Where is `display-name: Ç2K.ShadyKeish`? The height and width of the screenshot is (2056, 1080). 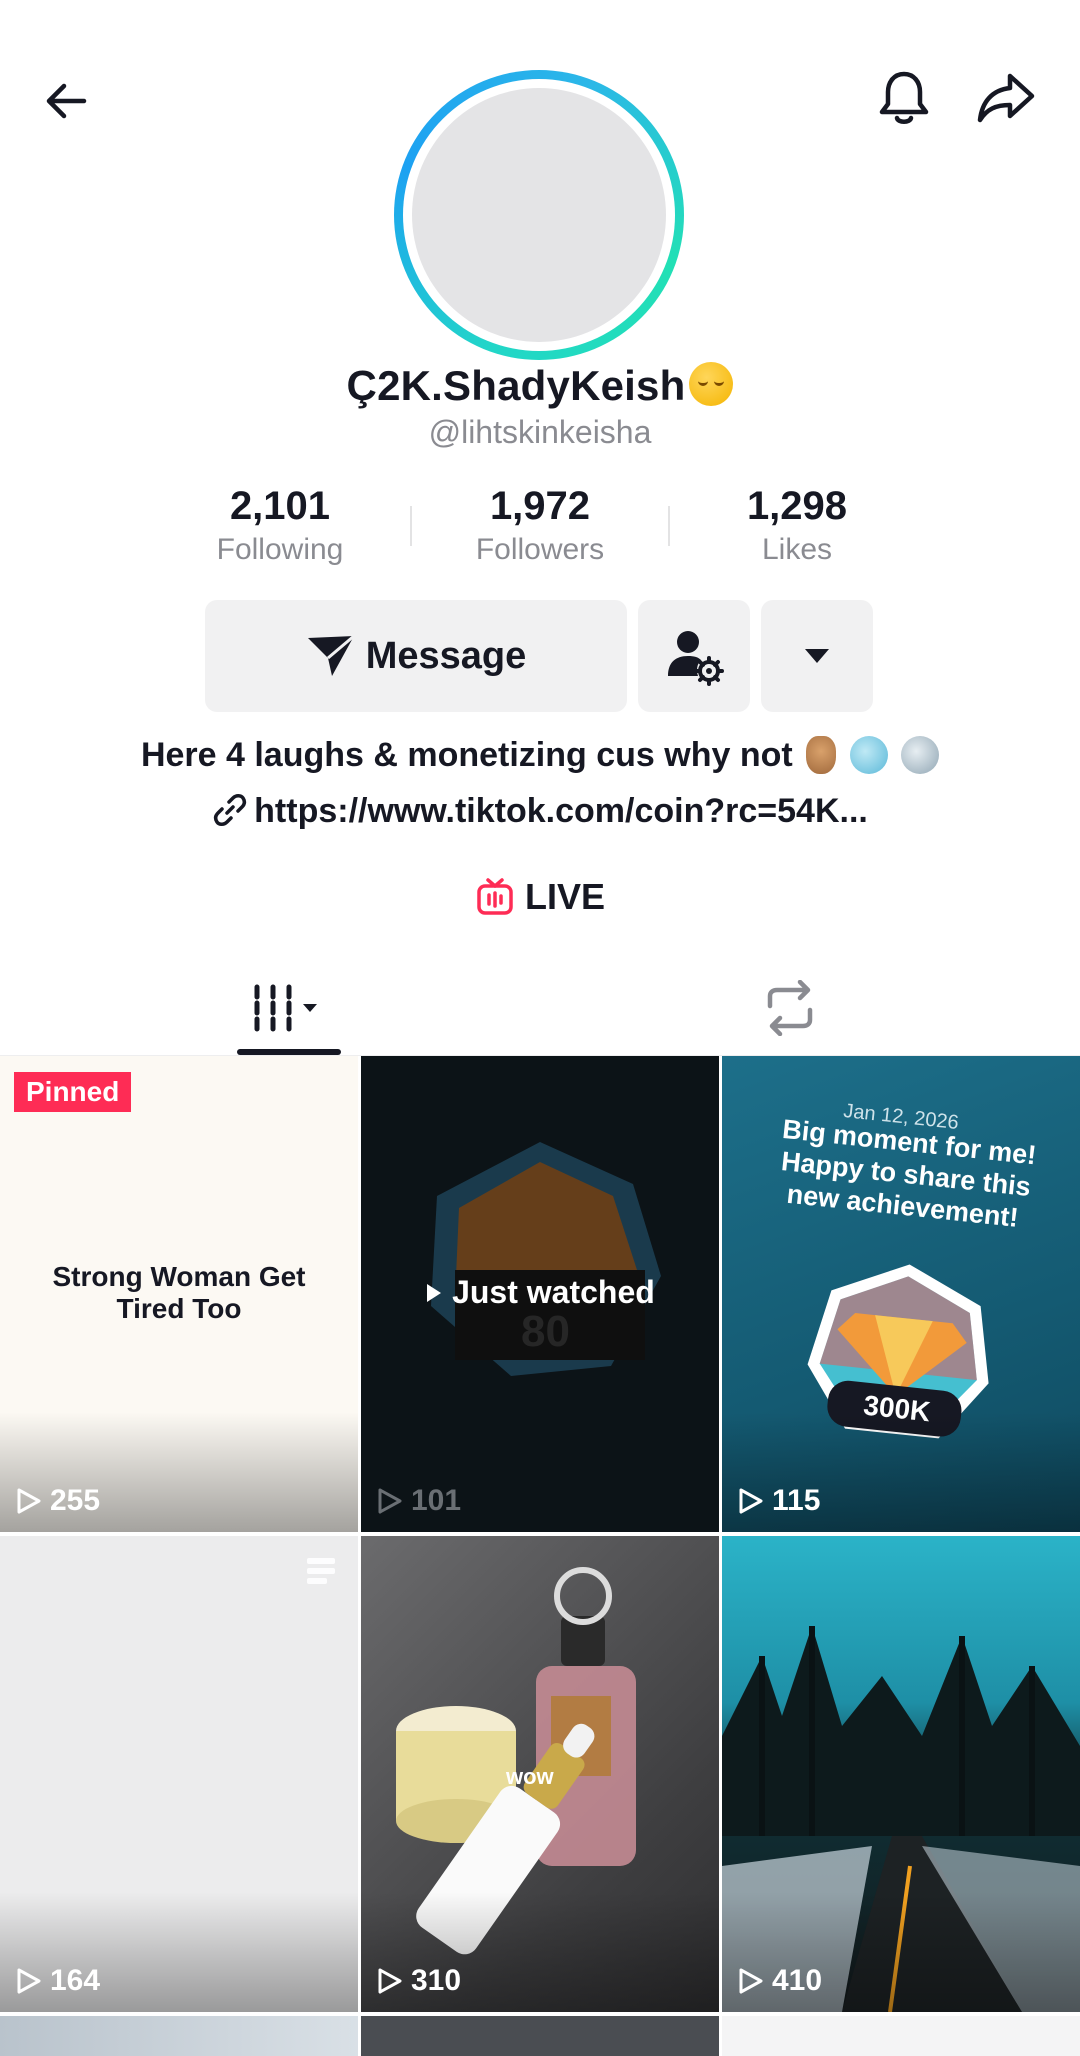 display-name: Ç2K.ShadyKeish is located at coordinates (540, 386).